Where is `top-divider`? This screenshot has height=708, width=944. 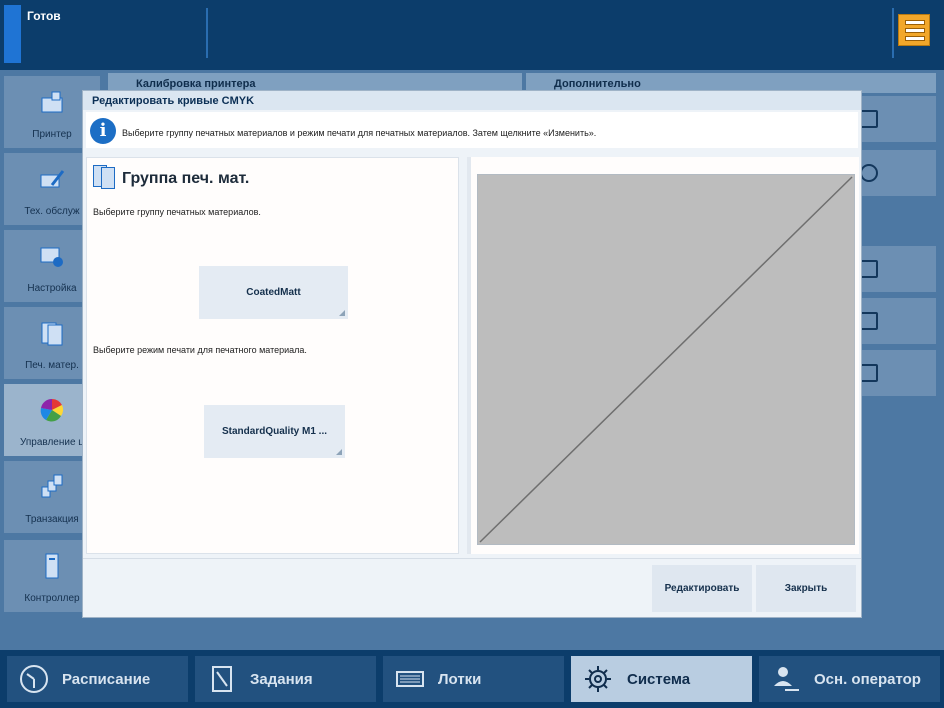
top-divider is located at coordinates (207, 33).